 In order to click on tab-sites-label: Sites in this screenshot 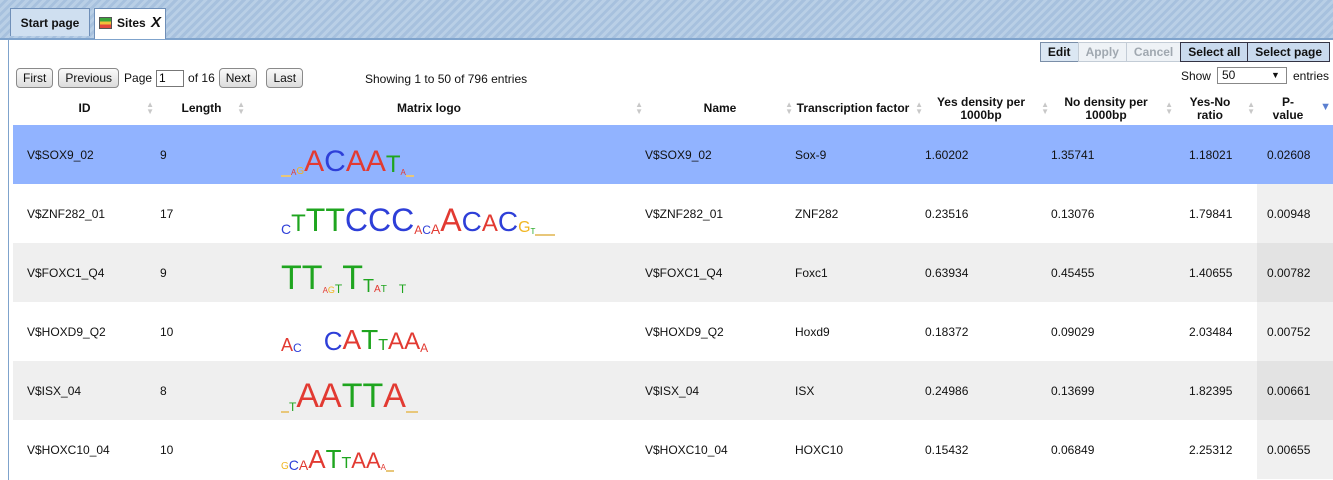, I will do `click(131, 23)`.